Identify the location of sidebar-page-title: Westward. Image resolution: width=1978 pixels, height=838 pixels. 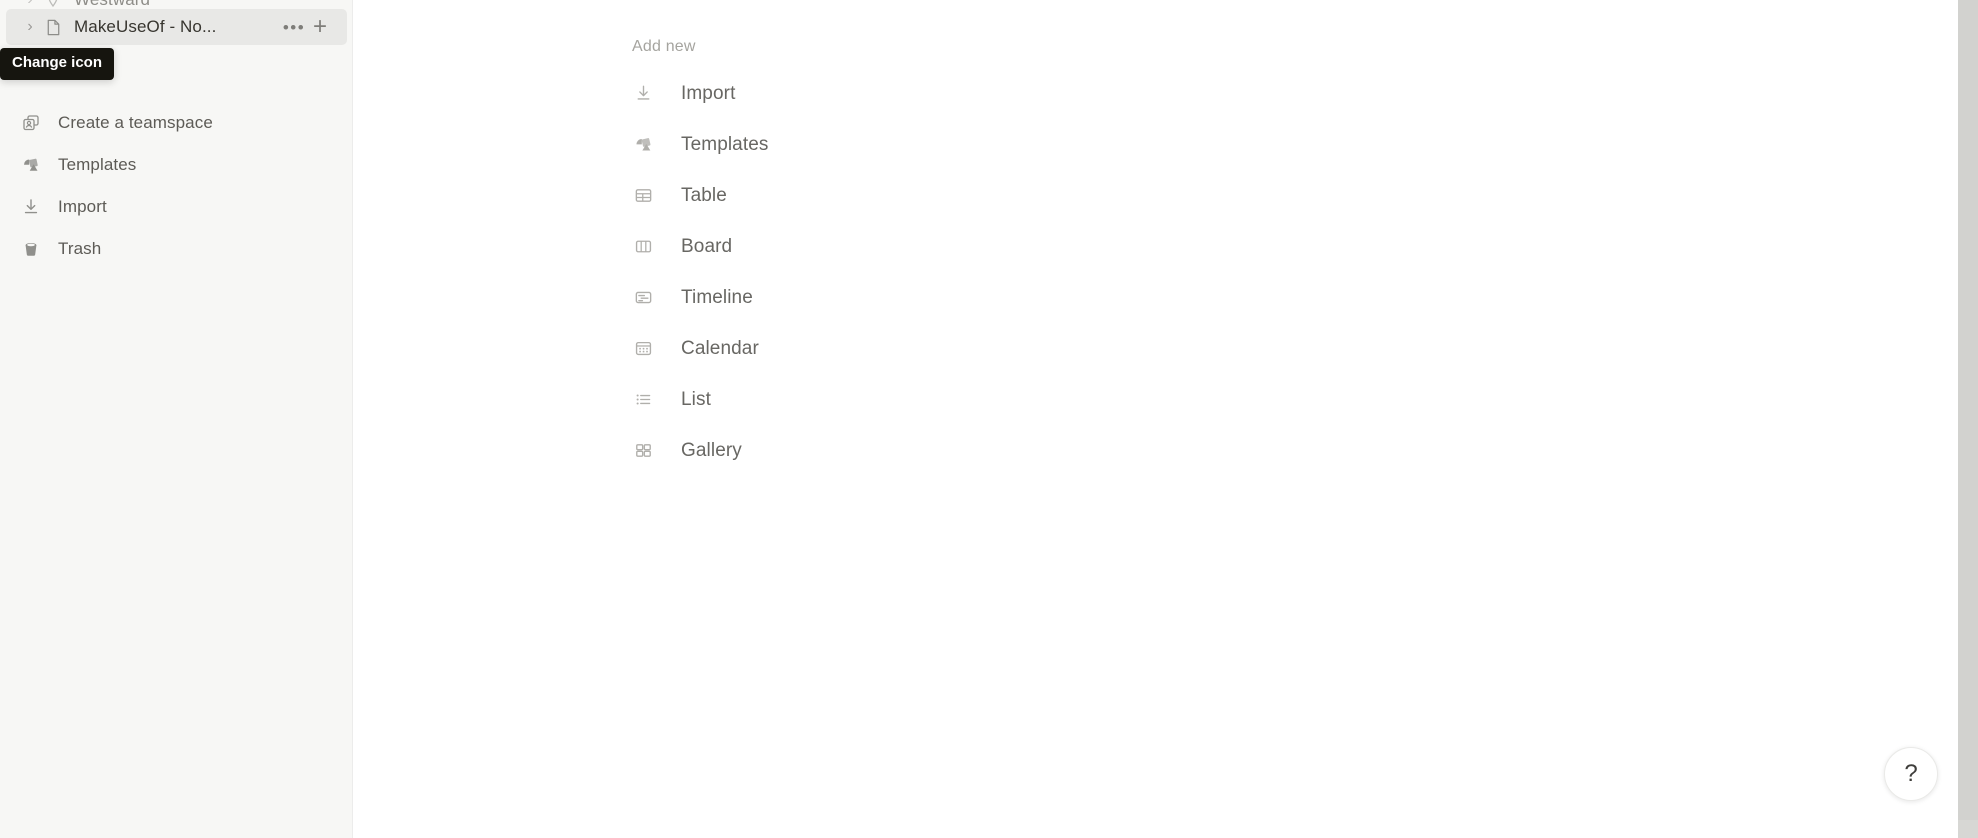
(203, 5).